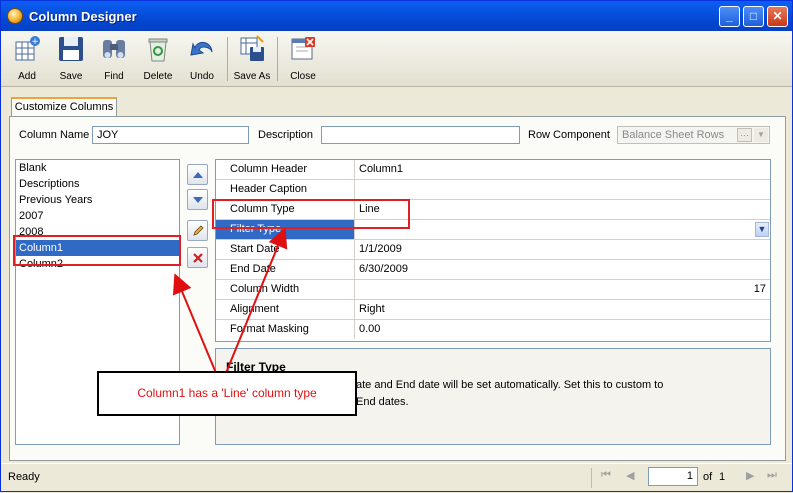 This screenshot has height=493, width=793. Describe the element at coordinates (170, 135) in the screenshot. I see `column-name-field: JOY` at that location.